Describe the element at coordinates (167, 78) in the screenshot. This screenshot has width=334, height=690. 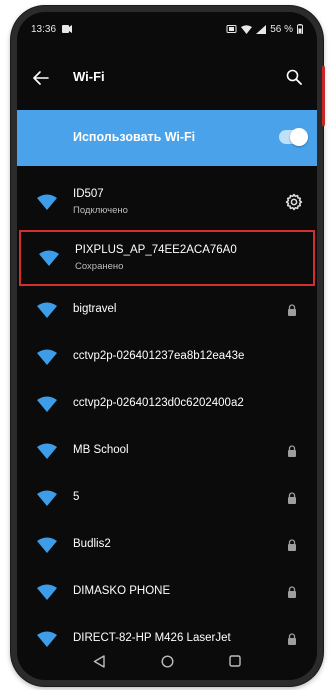
I see `app-bar: Wi-Fi` at that location.